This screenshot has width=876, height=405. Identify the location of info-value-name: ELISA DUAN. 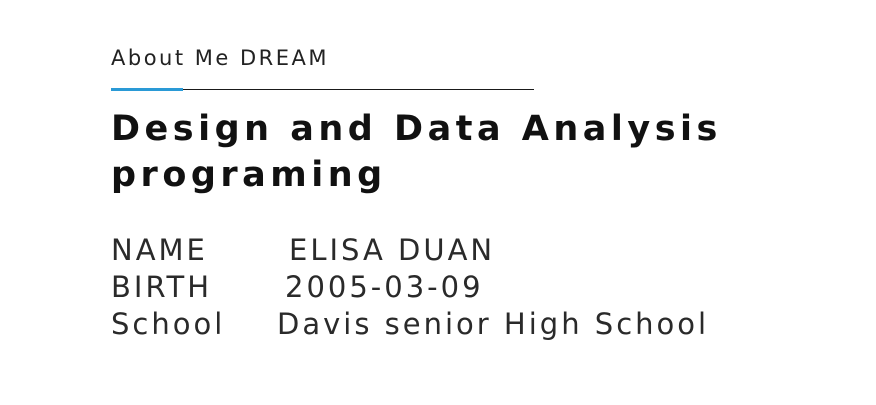
(392, 250).